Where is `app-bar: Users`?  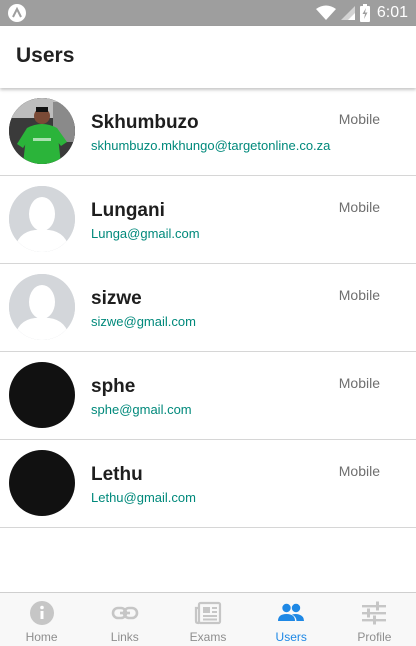
app-bar: Users is located at coordinates (208, 57).